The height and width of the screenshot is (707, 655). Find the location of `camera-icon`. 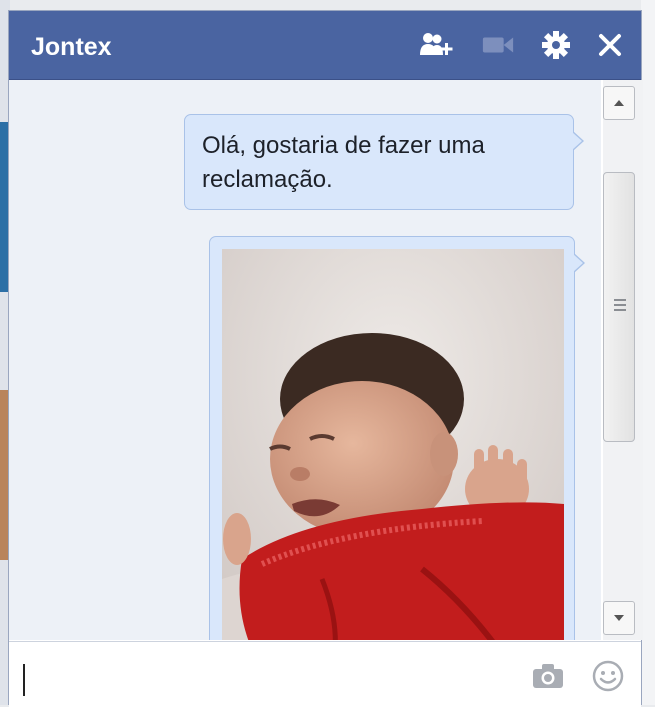

camera-icon is located at coordinates (548, 676).